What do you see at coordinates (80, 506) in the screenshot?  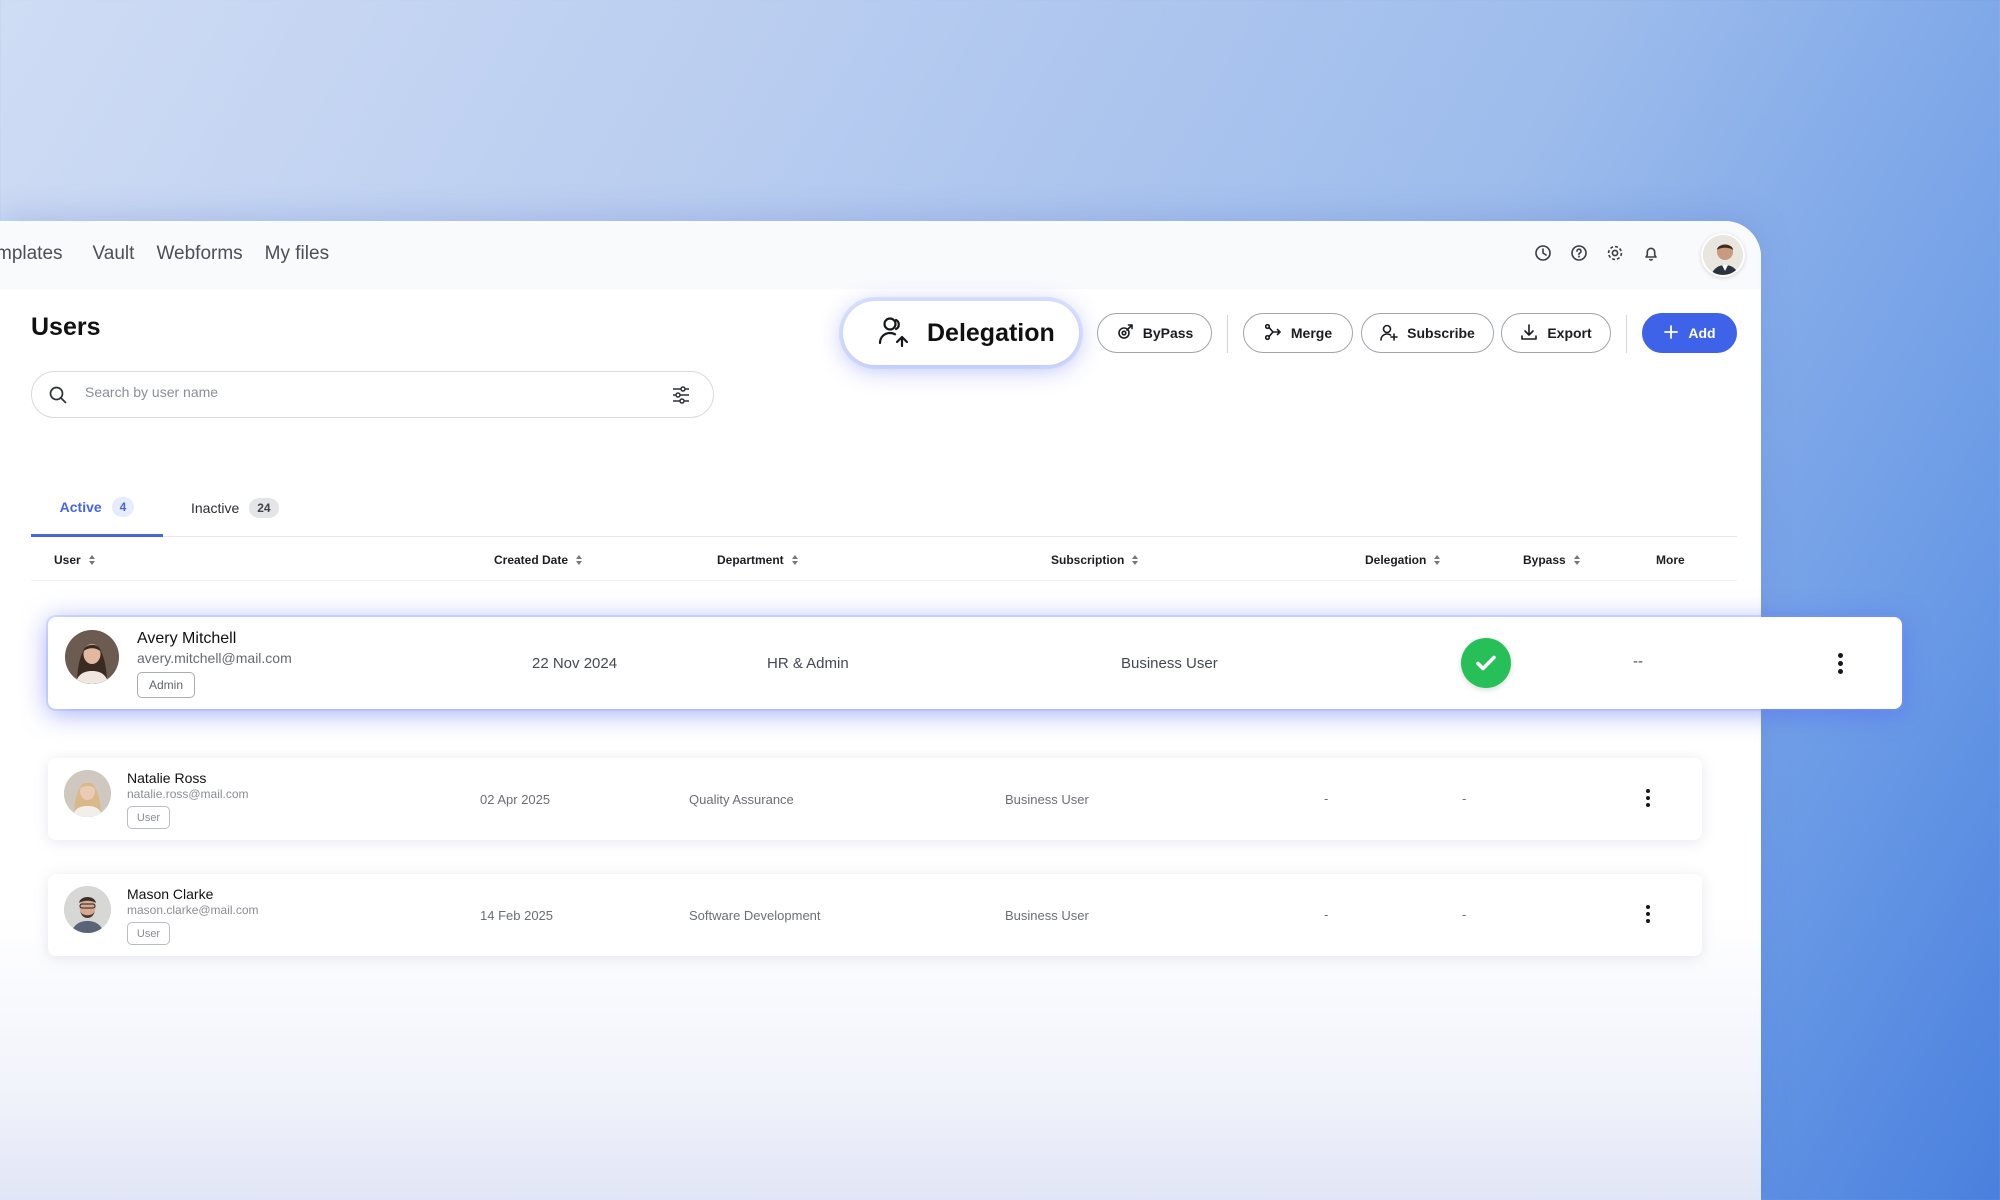 I see `tab-label: Active` at bounding box center [80, 506].